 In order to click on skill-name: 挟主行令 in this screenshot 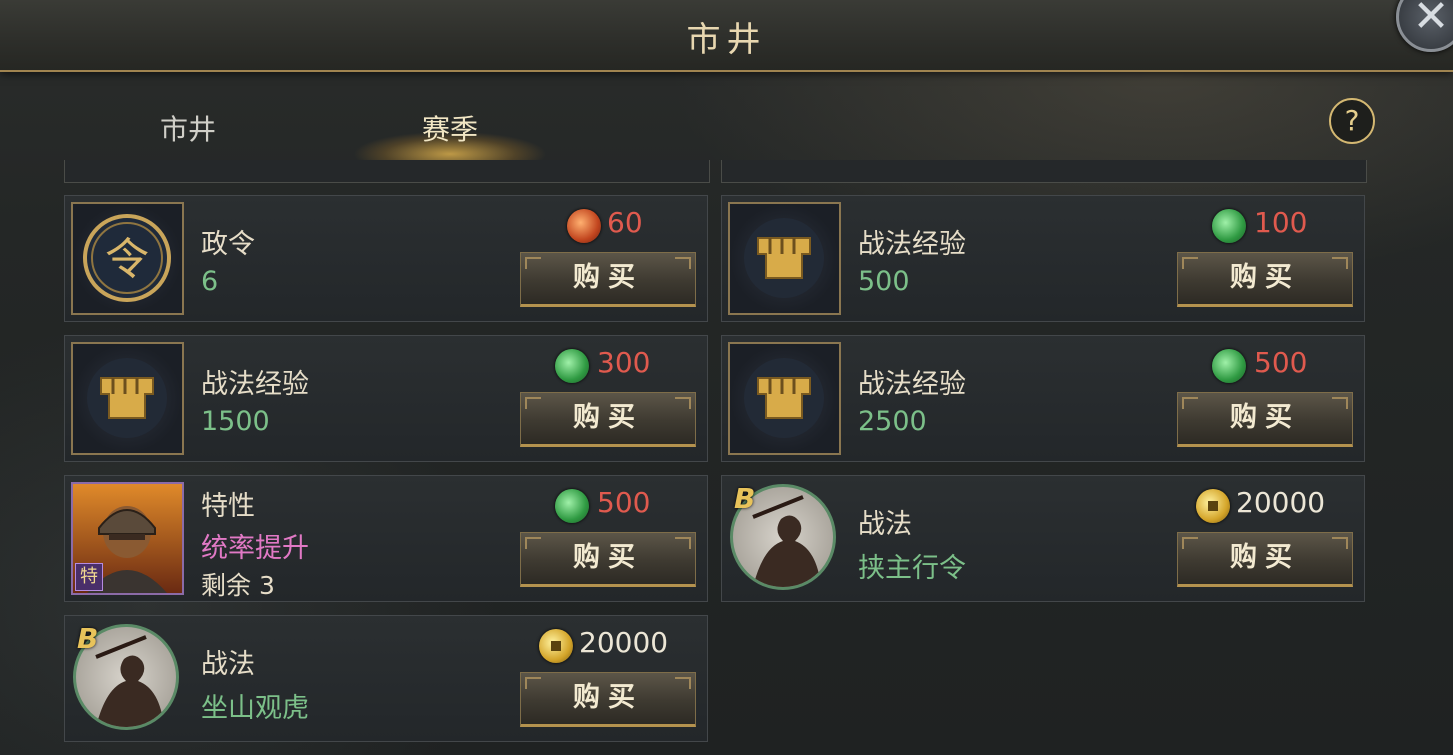, I will do `click(912, 568)`.